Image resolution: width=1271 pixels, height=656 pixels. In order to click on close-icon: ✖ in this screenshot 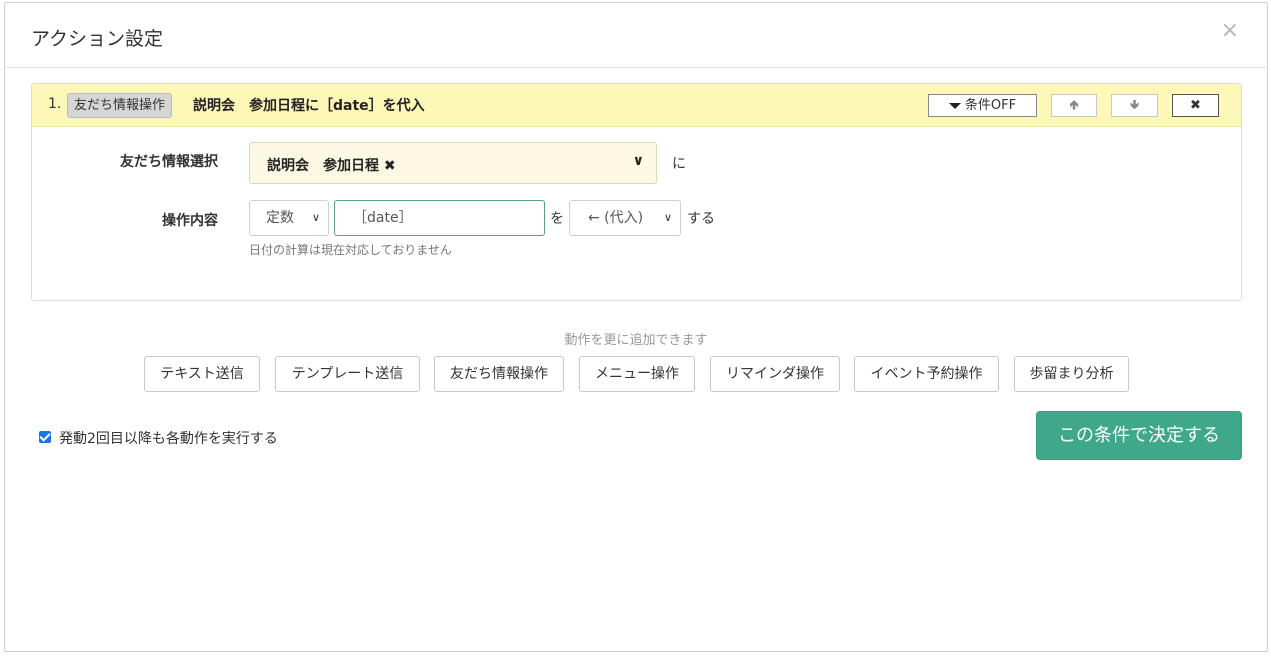, I will do `click(1195, 105)`.